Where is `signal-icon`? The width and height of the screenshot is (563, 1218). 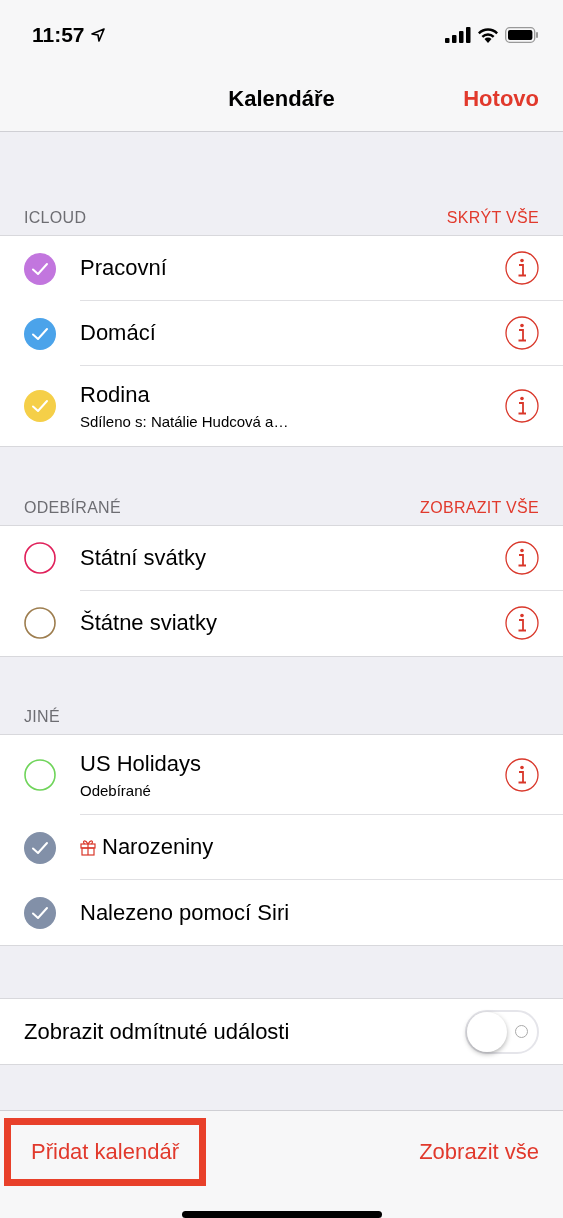 signal-icon is located at coordinates (458, 35).